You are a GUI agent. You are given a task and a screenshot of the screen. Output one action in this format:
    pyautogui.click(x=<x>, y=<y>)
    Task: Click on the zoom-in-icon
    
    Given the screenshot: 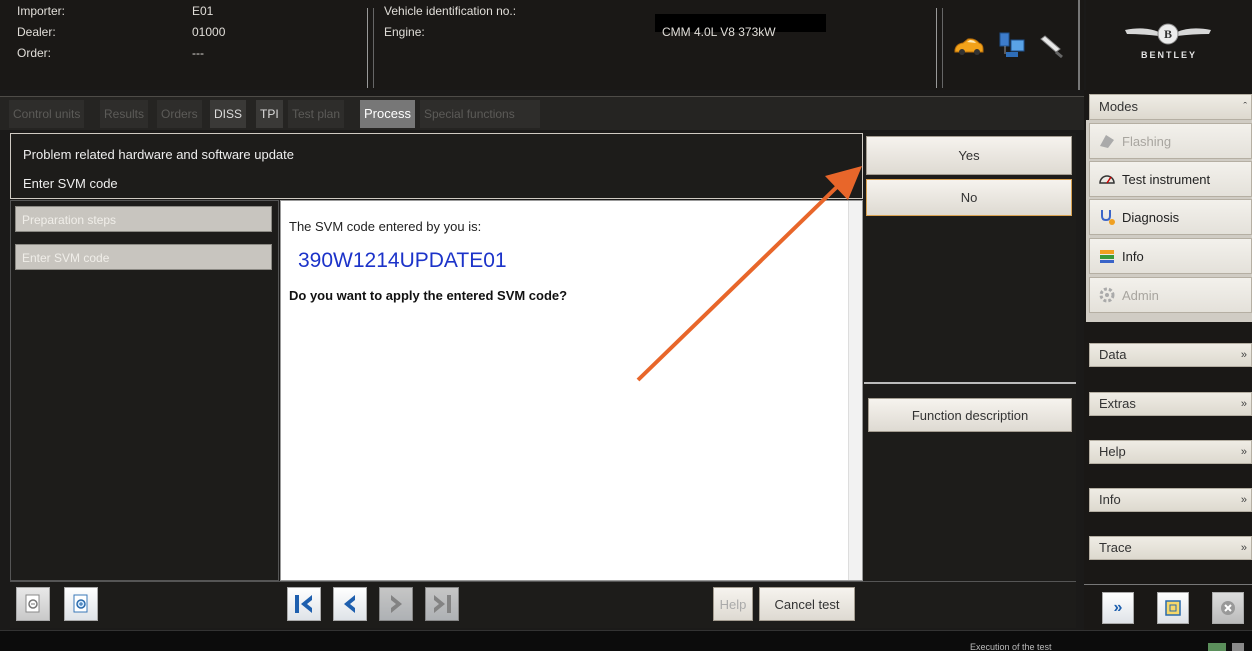 What is the action you would take?
    pyautogui.click(x=80, y=603)
    